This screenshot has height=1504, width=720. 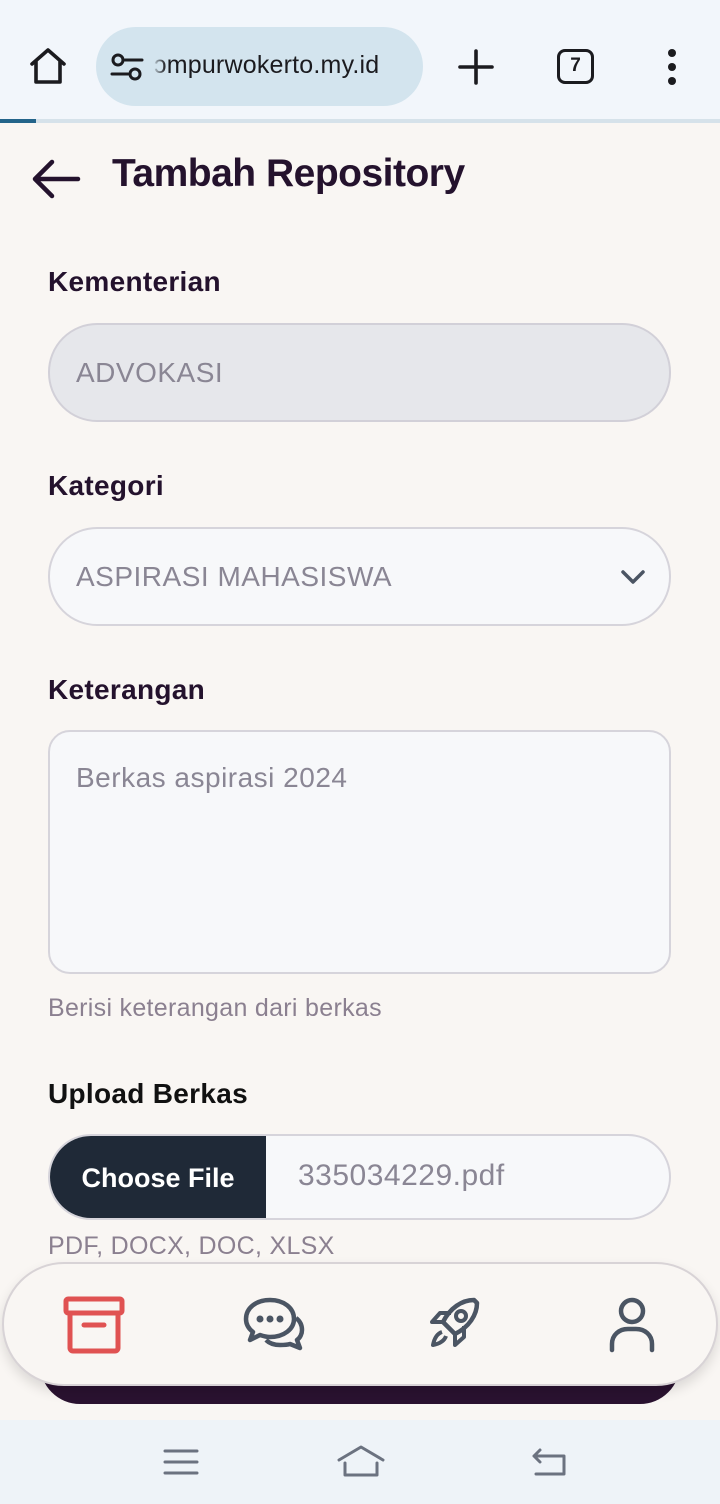 I want to click on bottom-navigation, so click(x=360, y=1324).